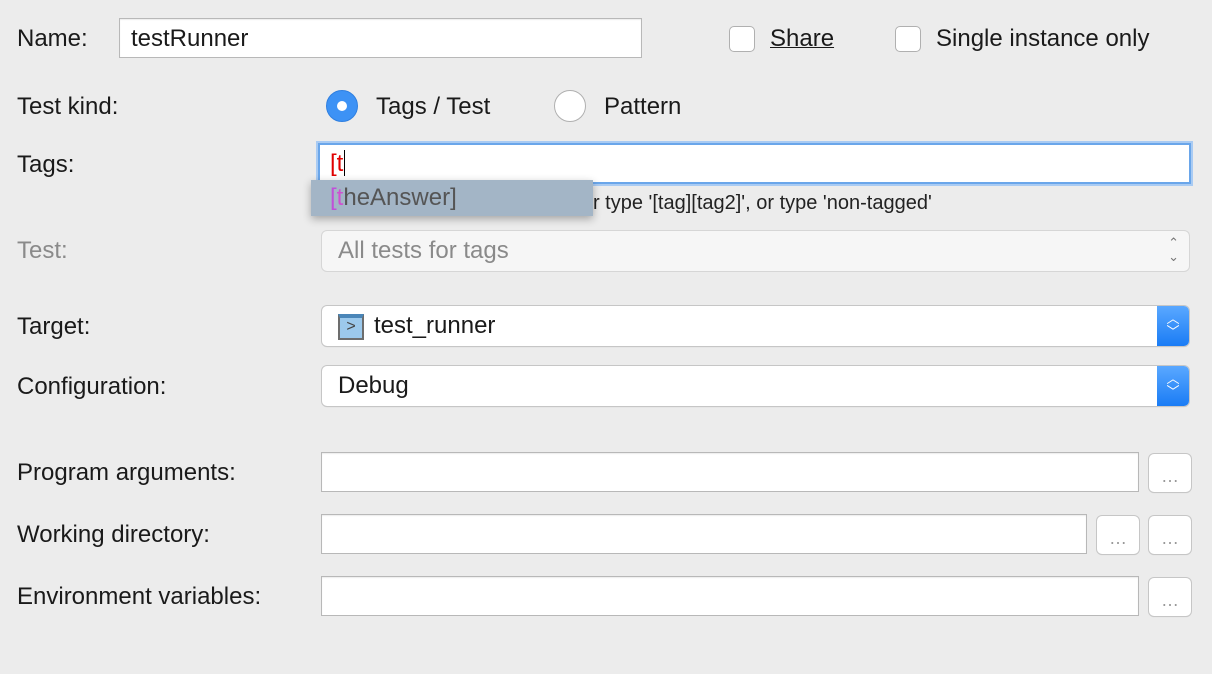 The width and height of the screenshot is (1212, 674). Describe the element at coordinates (351, 327) in the screenshot. I see `terminal-icon: >` at that location.